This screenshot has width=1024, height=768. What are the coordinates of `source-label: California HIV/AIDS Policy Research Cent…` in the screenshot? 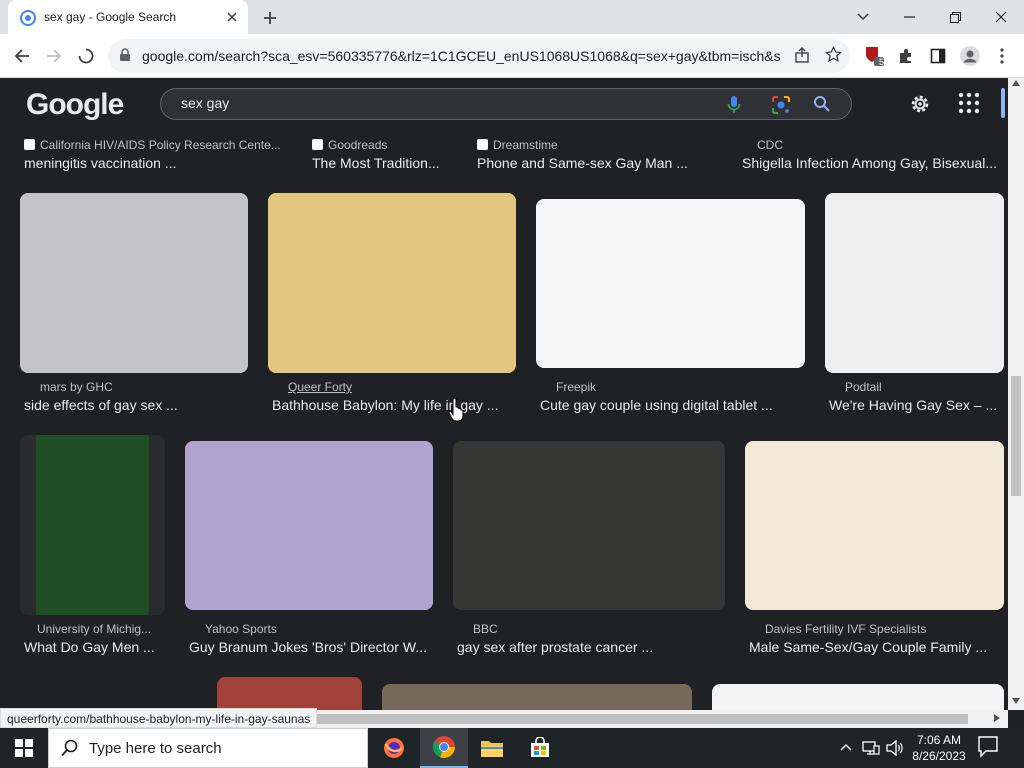 It's located at (160, 145).